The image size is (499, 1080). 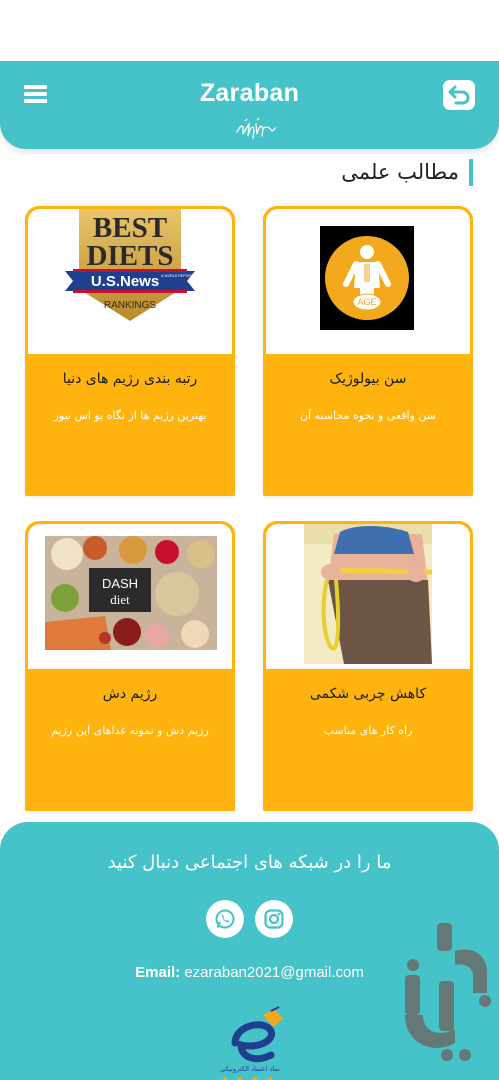 I want to click on follow-us-text: ما را در شبکه های اجتماعی دنبال کنید, so click(x=249, y=862).